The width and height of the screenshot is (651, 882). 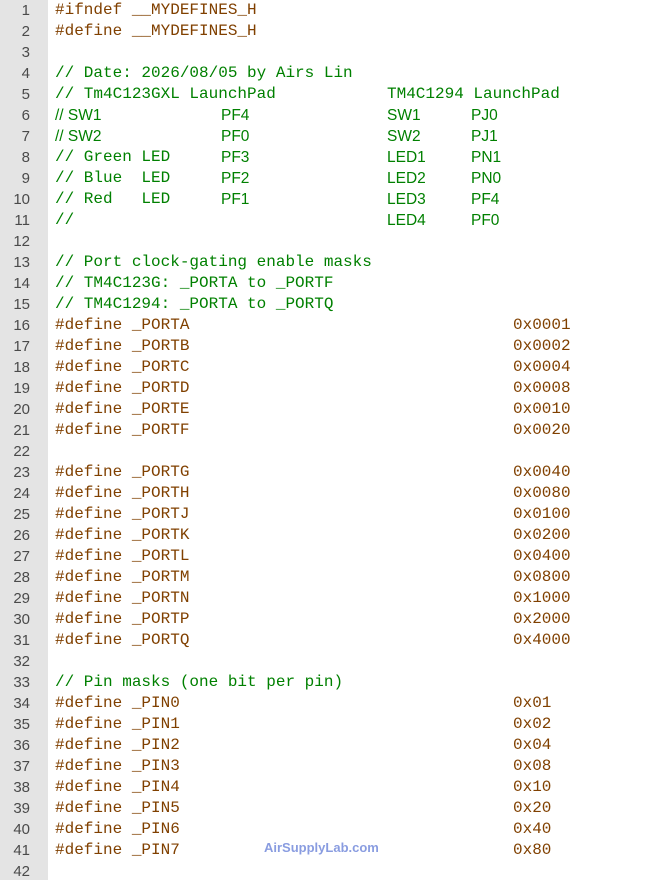 What do you see at coordinates (486, 178) in the screenshot?
I see `comment-text: PN0` at bounding box center [486, 178].